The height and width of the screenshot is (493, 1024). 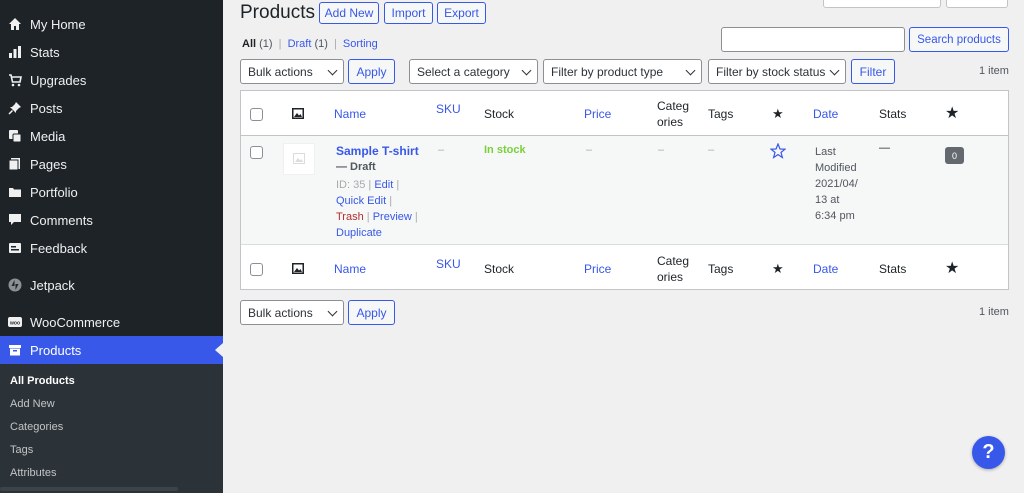 What do you see at coordinates (111, 24) in the screenshot?
I see `sidebar-item-my-home: My Home` at bounding box center [111, 24].